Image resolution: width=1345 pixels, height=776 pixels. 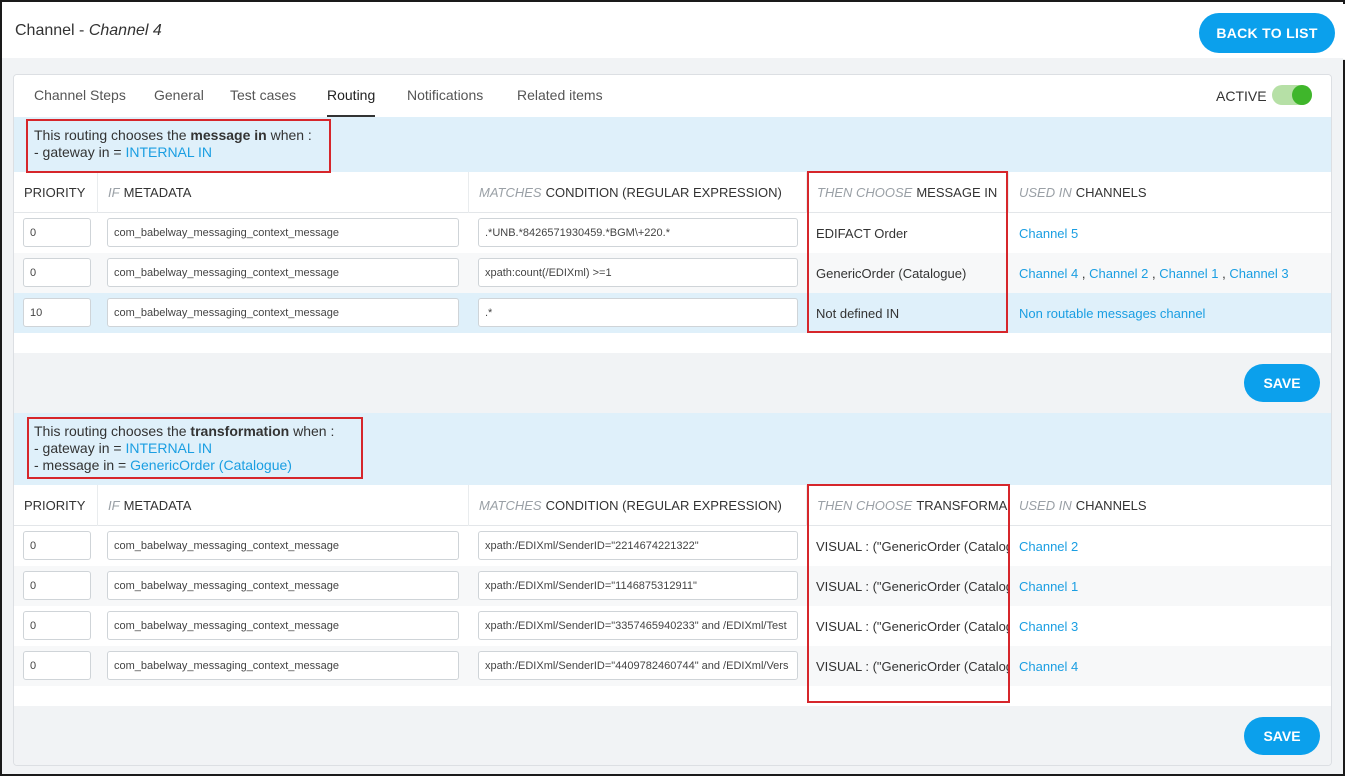 I want to click on col-choose: THEN CHOOSE MESSAGE IN, so click(x=908, y=192).